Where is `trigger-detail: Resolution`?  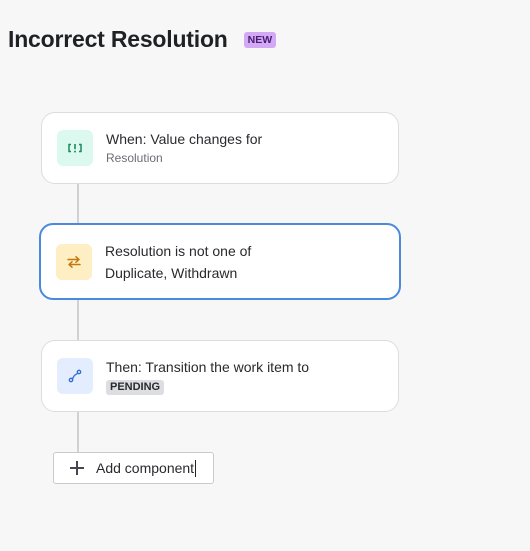
trigger-detail: Resolution is located at coordinates (134, 158).